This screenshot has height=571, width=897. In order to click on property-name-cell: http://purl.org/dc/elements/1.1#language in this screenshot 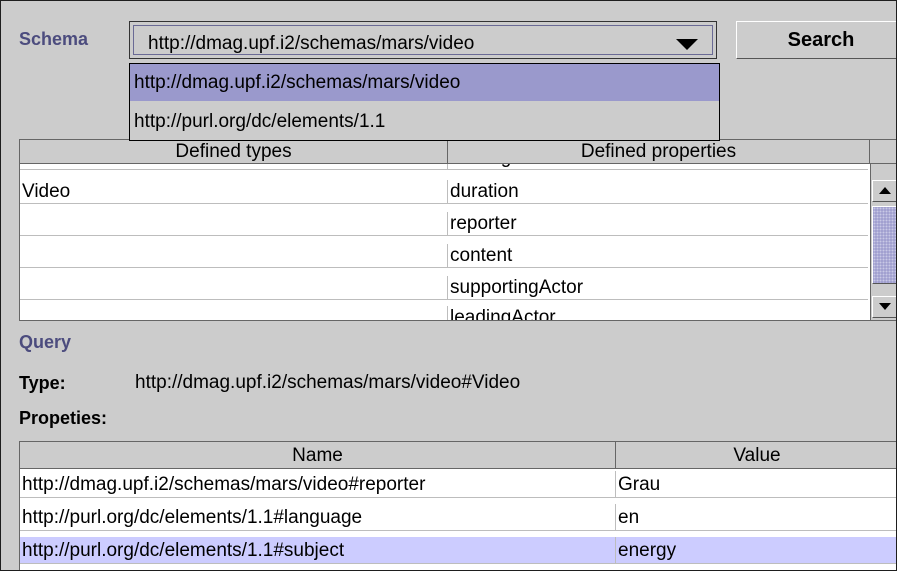, I will do `click(318, 517)`.